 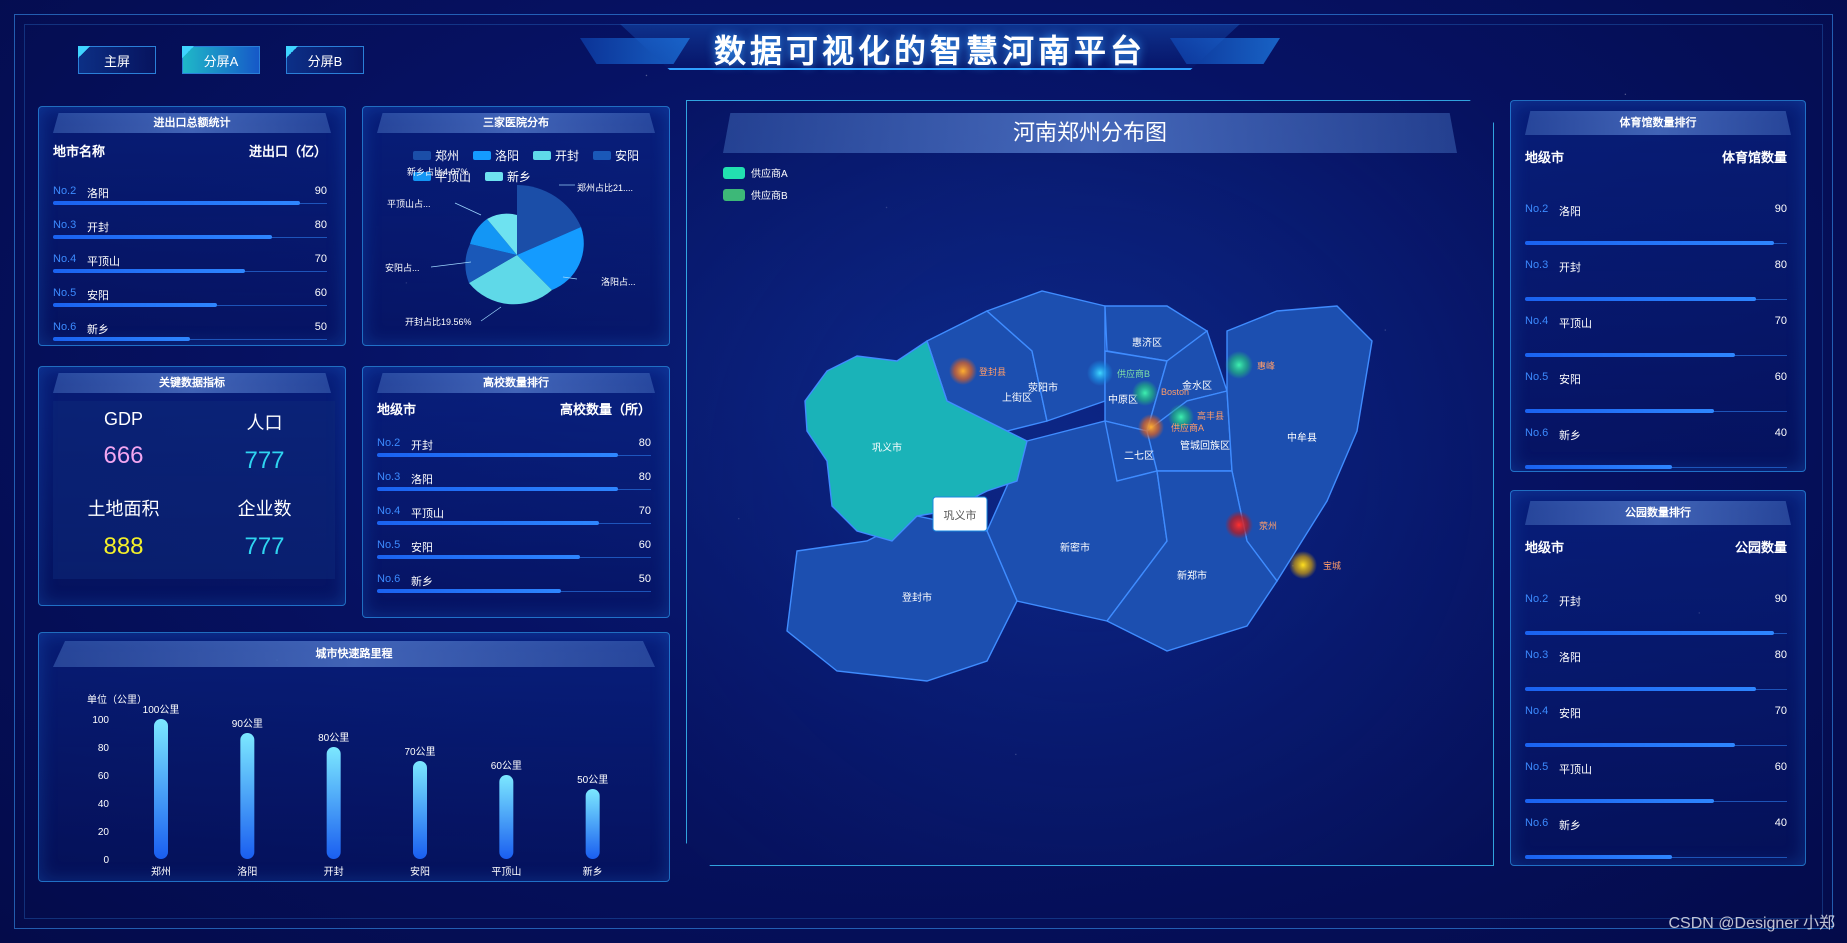 What do you see at coordinates (1537, 767) in the screenshot?
I see `rank-number: No.5` at bounding box center [1537, 767].